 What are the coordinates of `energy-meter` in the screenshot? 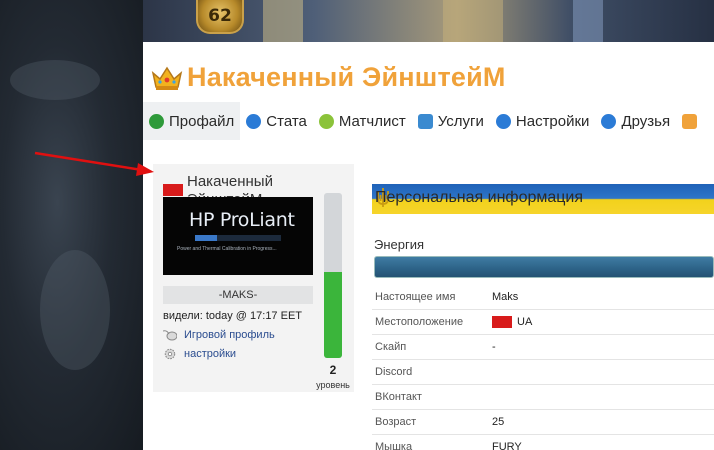 It's located at (333, 275).